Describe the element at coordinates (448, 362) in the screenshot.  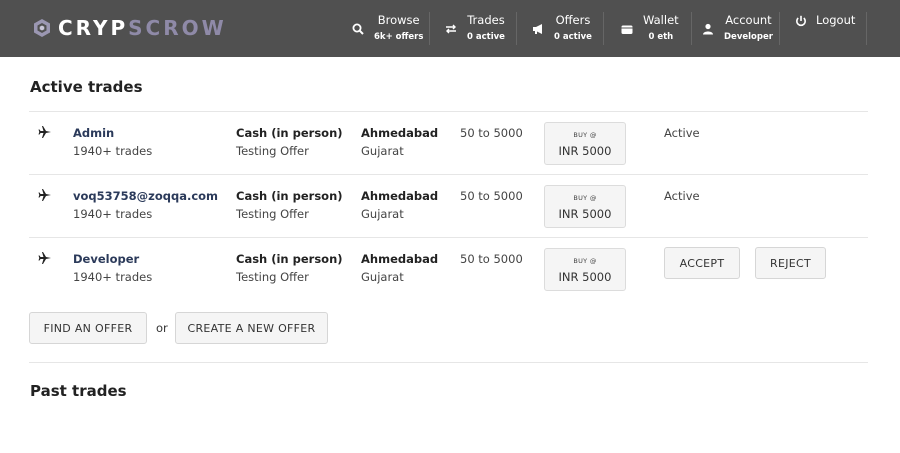
I see `divider` at that location.